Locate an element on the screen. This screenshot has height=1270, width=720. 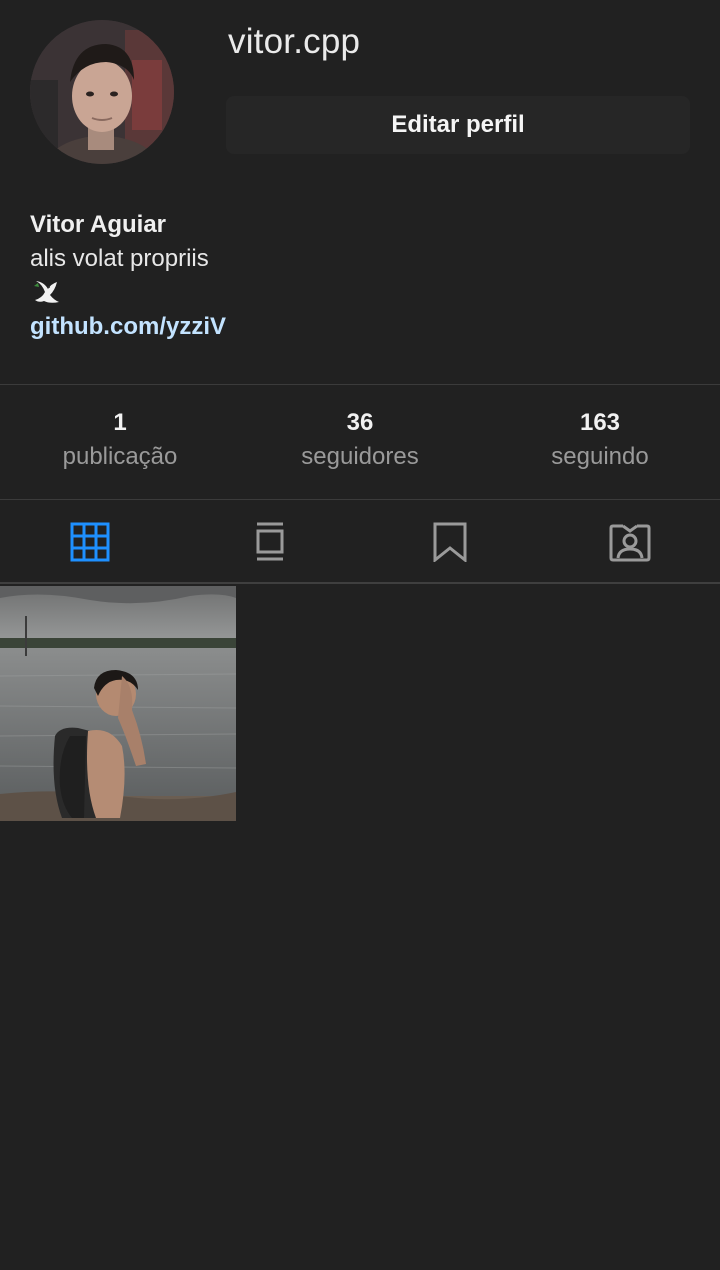
tab-grid is located at coordinates (90, 542).